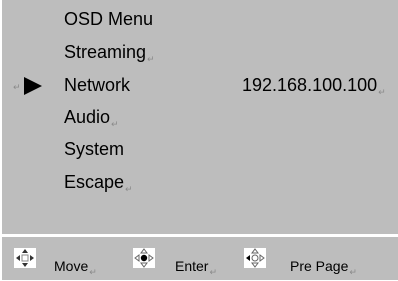  What do you see at coordinates (192, 266) in the screenshot?
I see `enter-label-text: Enter` at bounding box center [192, 266].